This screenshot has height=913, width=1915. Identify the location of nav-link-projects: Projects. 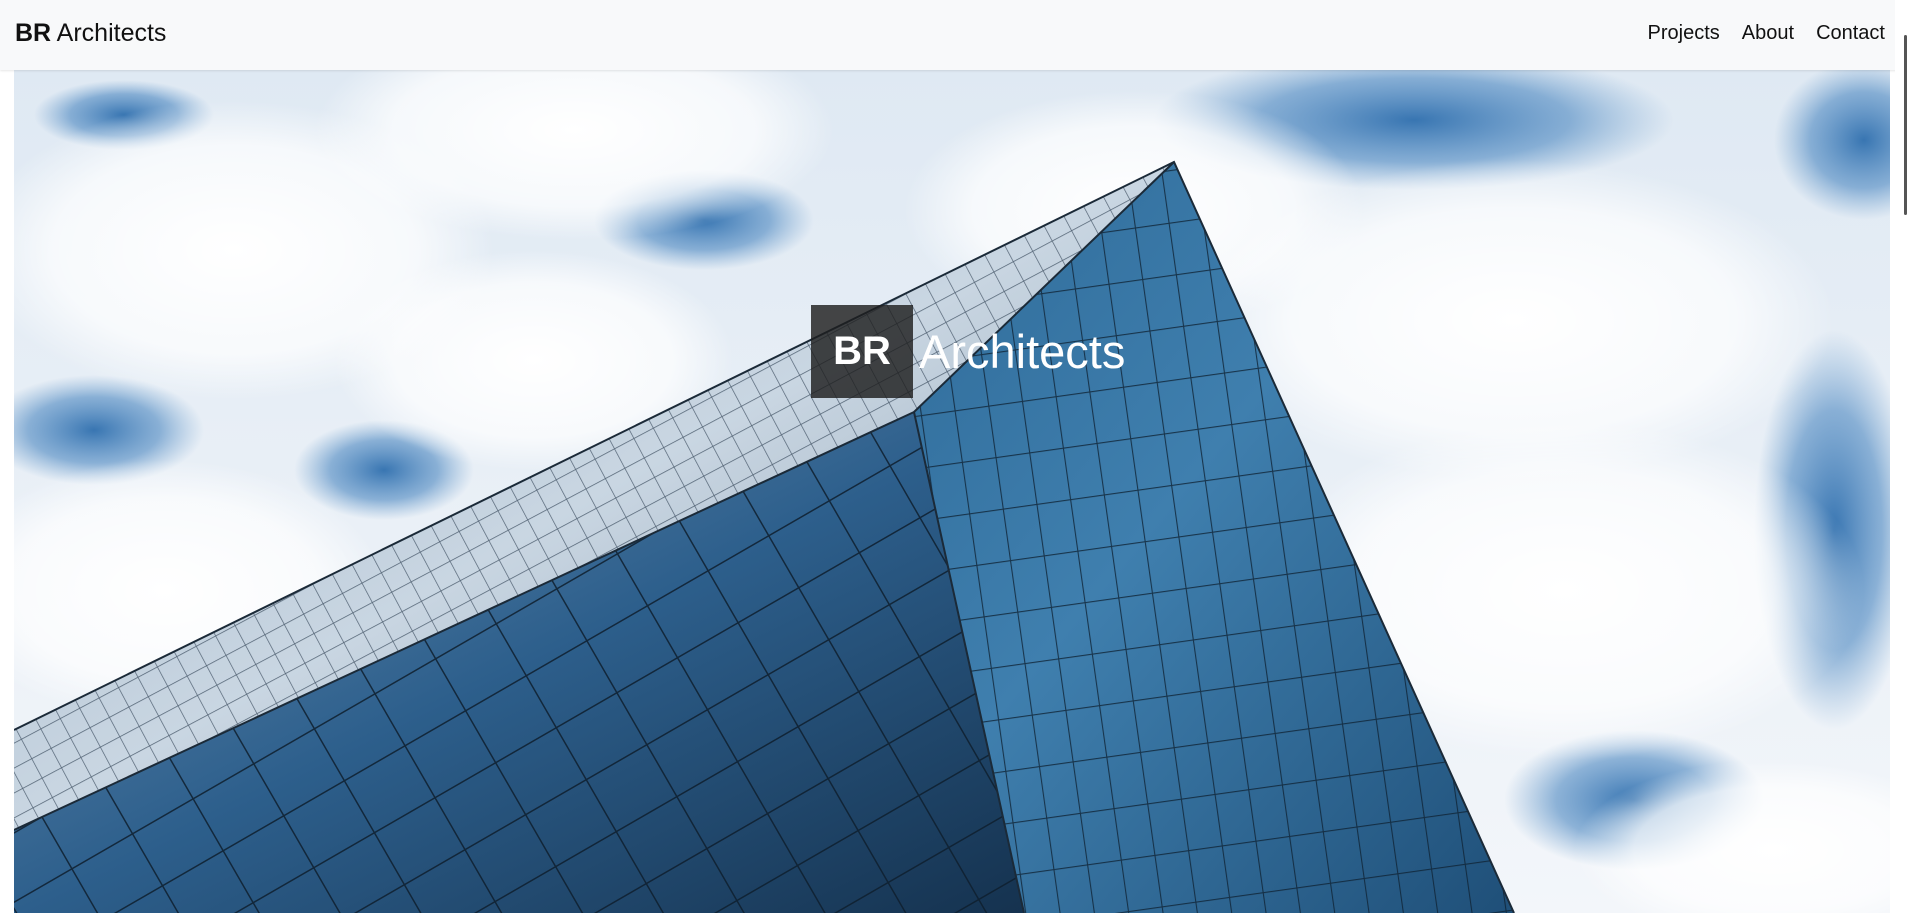
(1684, 33).